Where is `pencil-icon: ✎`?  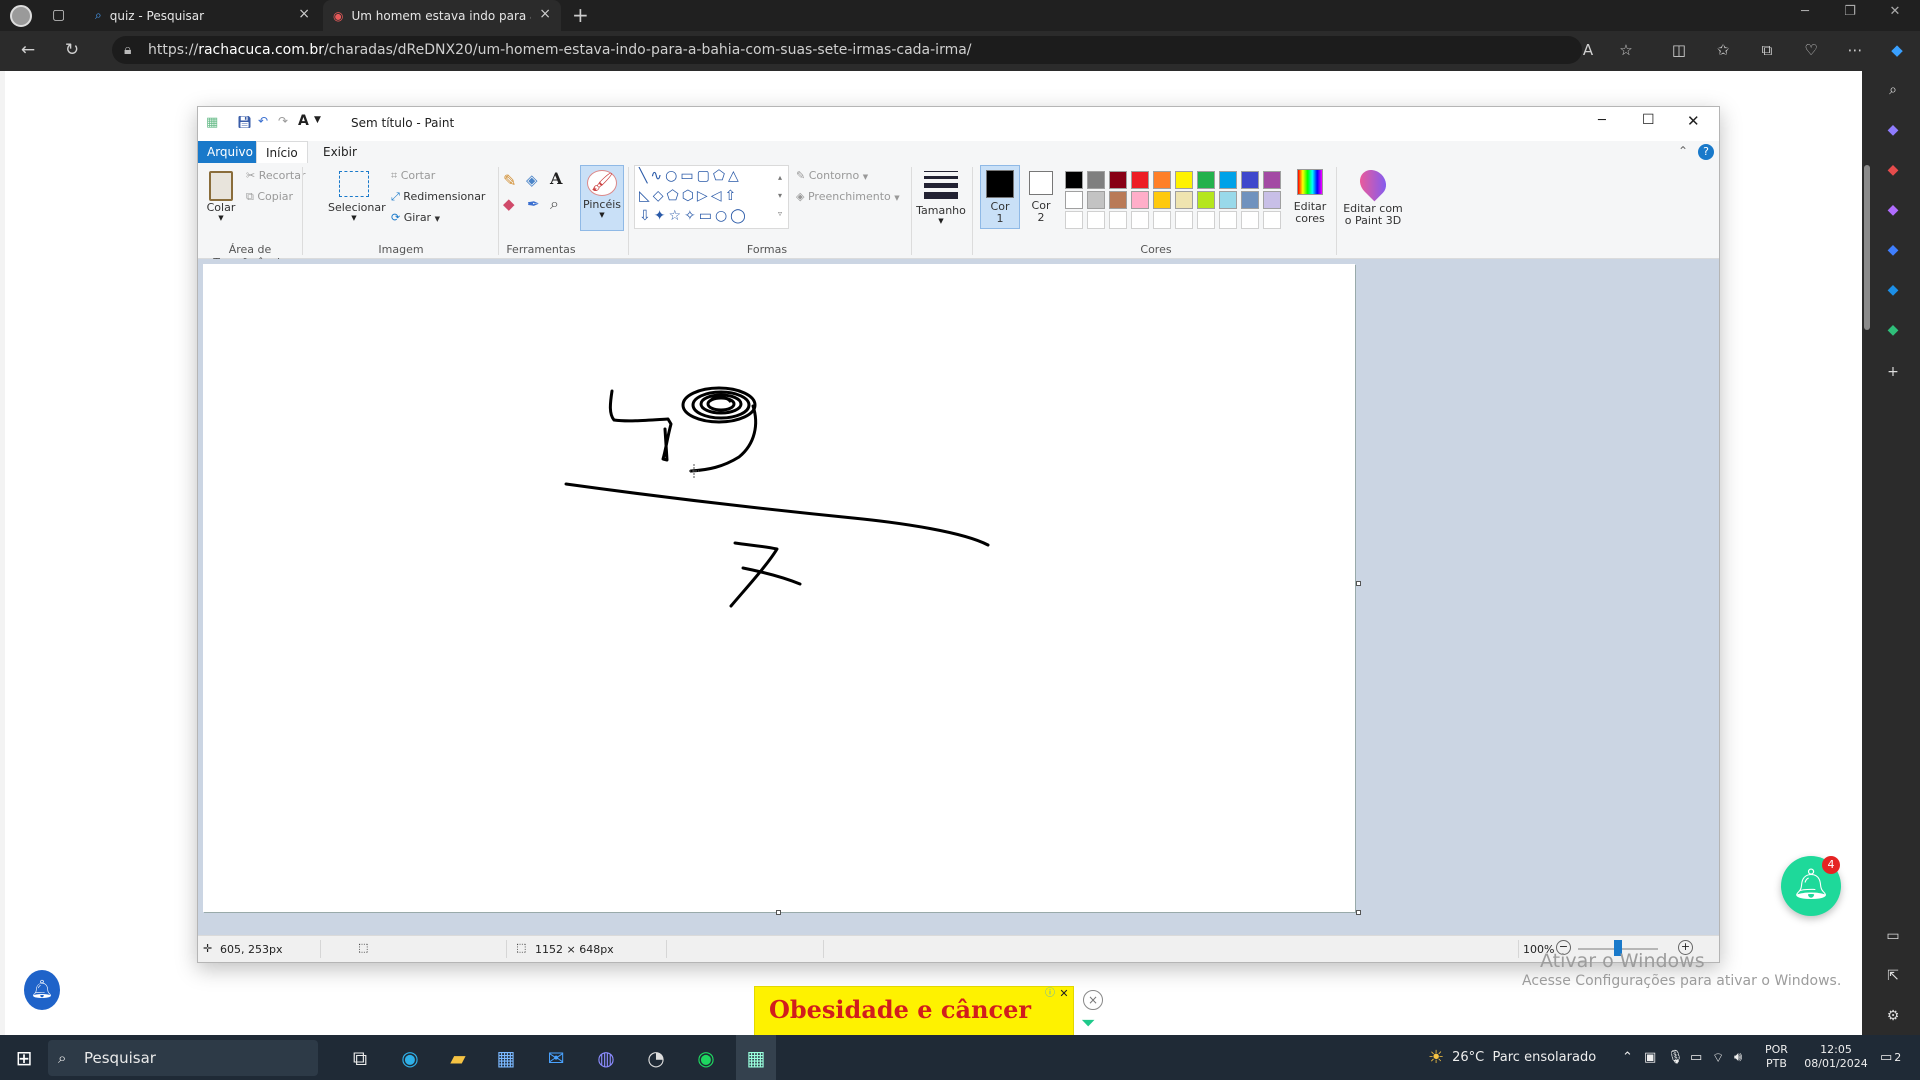
pencil-icon: ✎ is located at coordinates (509, 180).